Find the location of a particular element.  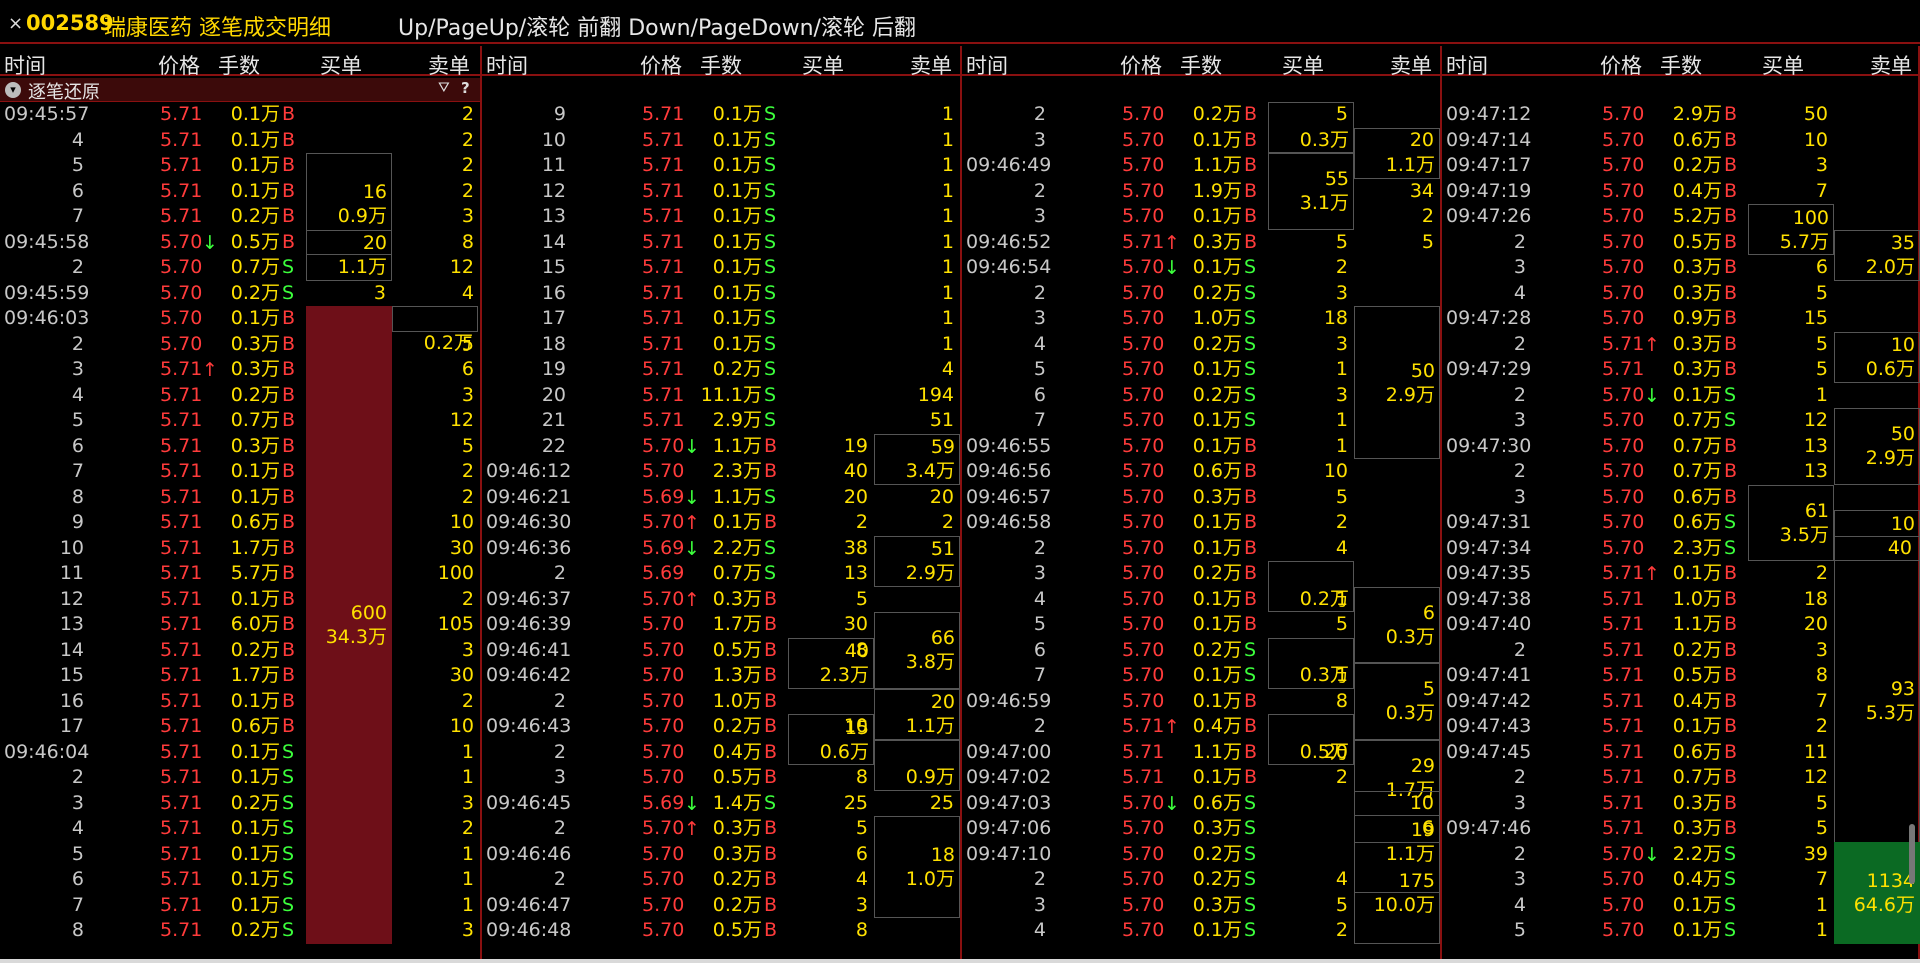

price-arrow-icon: ↑ is located at coordinates (1652, 574).